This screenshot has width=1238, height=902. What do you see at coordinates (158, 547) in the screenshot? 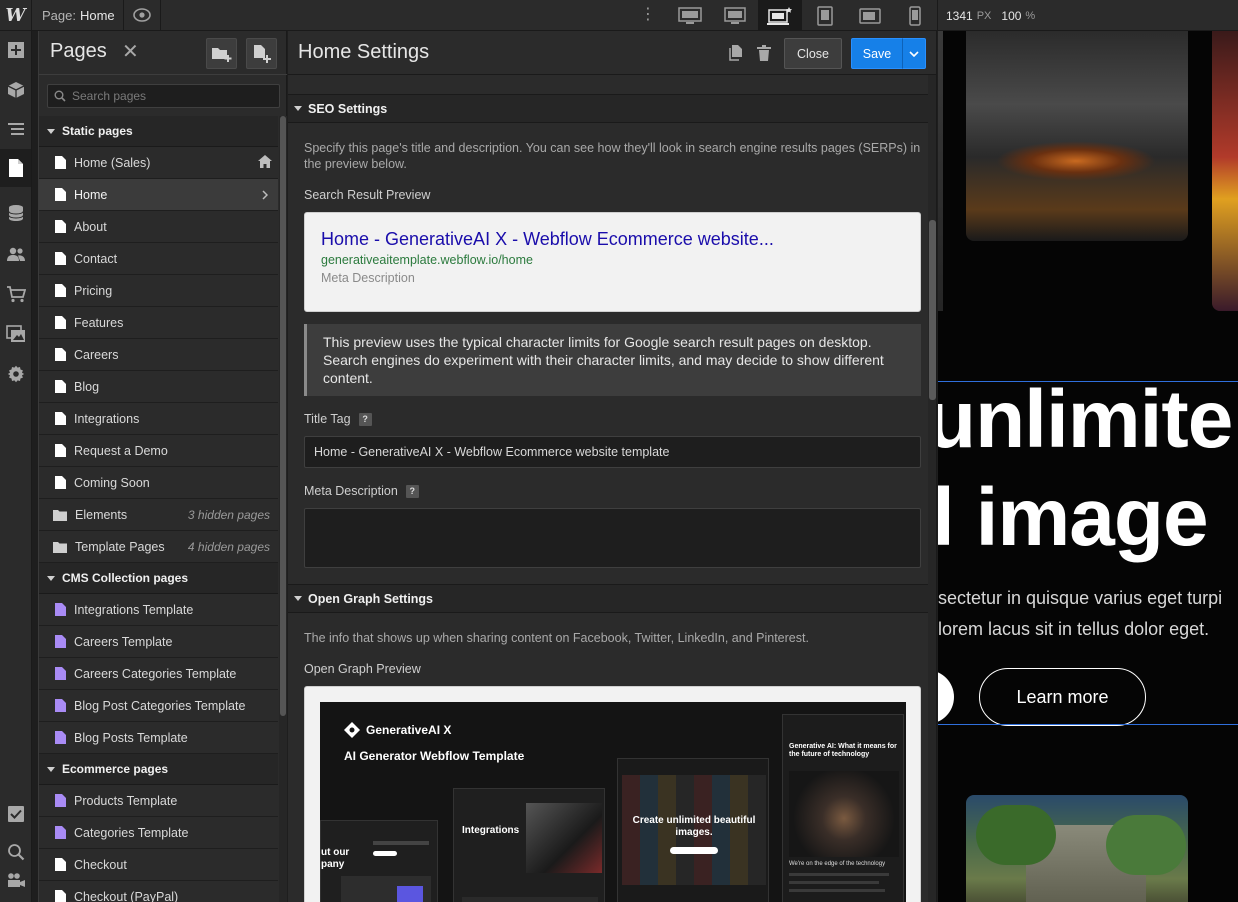
I see `page-folder-template-pages: Template Pages 4 hidden pages` at bounding box center [158, 547].